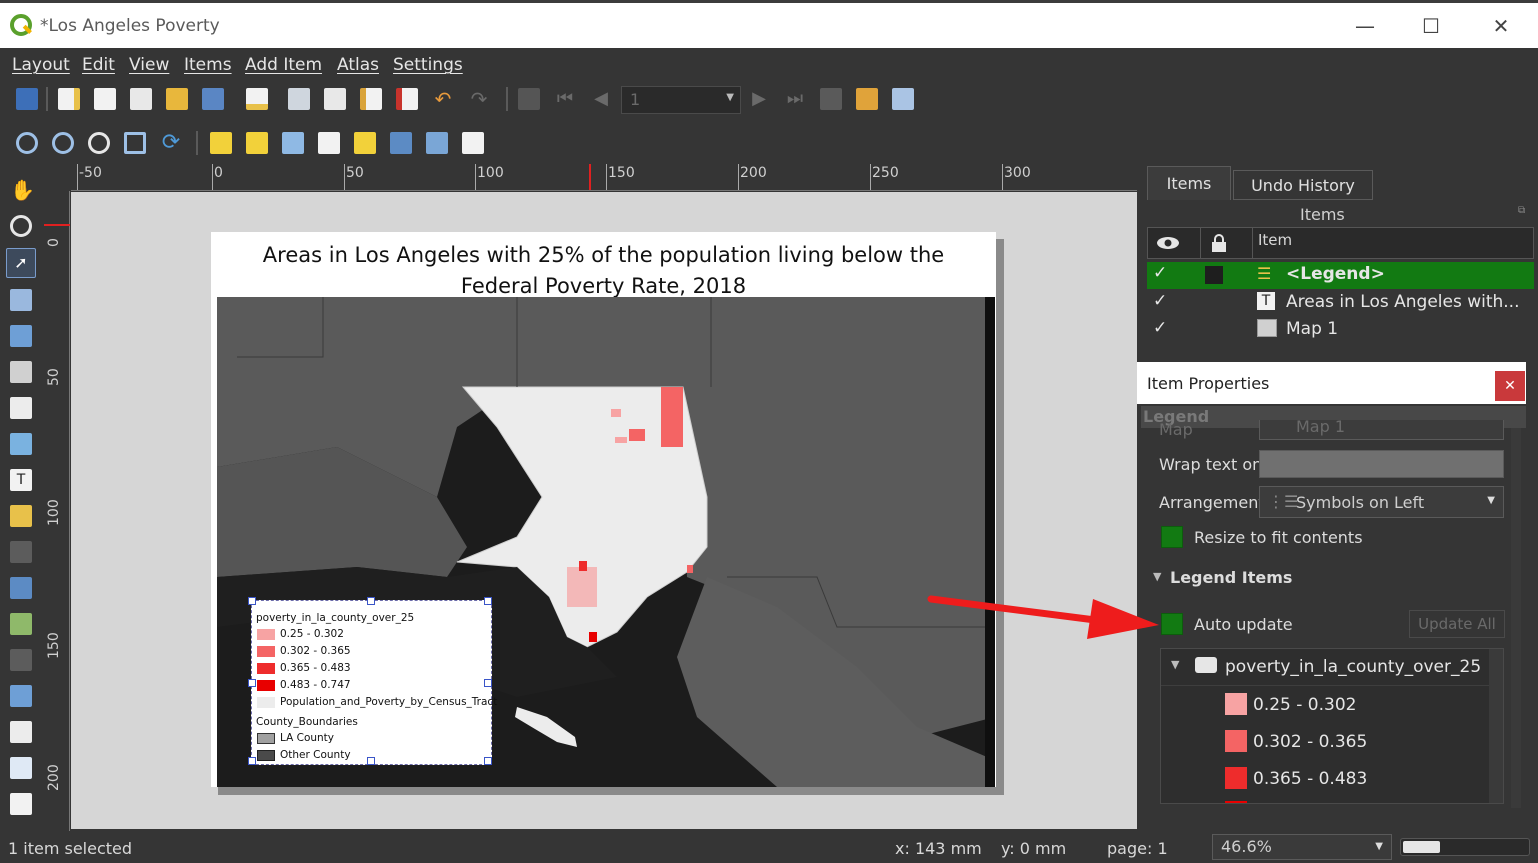  What do you see at coordinates (21, 768) in the screenshot?
I see `add-attribute-table-icon` at bounding box center [21, 768].